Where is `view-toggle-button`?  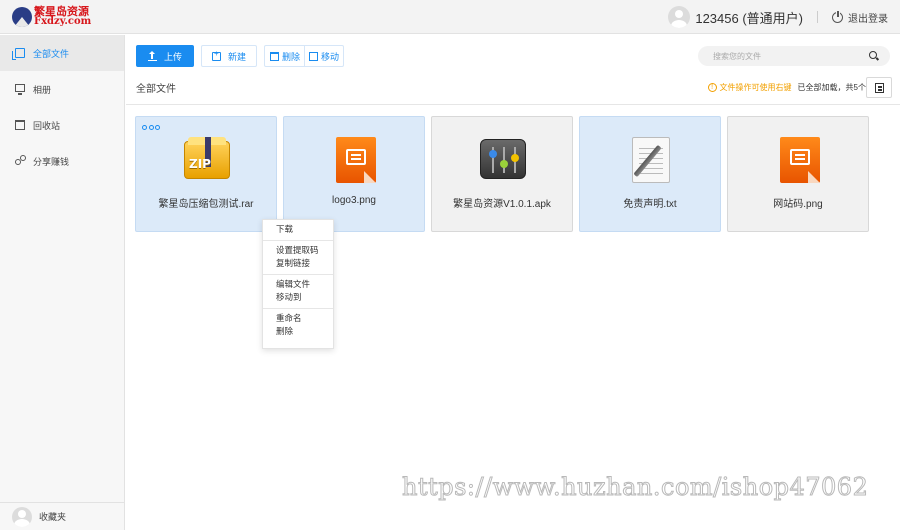
view-toggle-button is located at coordinates (879, 87).